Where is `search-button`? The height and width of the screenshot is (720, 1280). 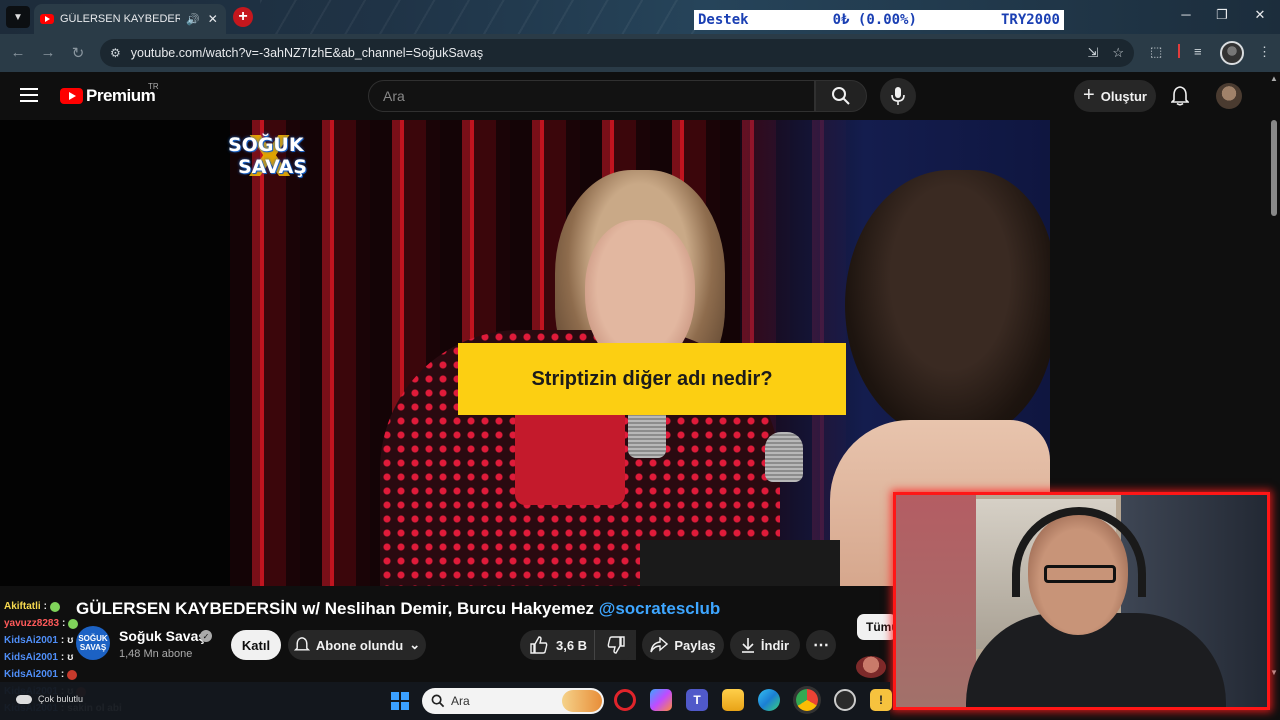 search-button is located at coordinates (841, 96).